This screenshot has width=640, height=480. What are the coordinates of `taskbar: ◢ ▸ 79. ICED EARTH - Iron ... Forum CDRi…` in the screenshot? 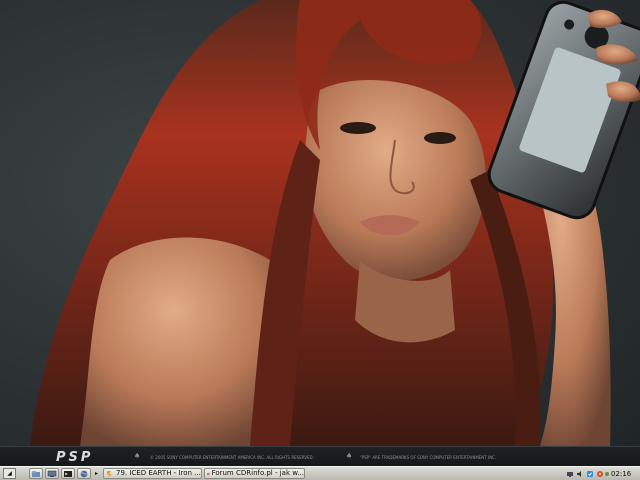 It's located at (320, 473).